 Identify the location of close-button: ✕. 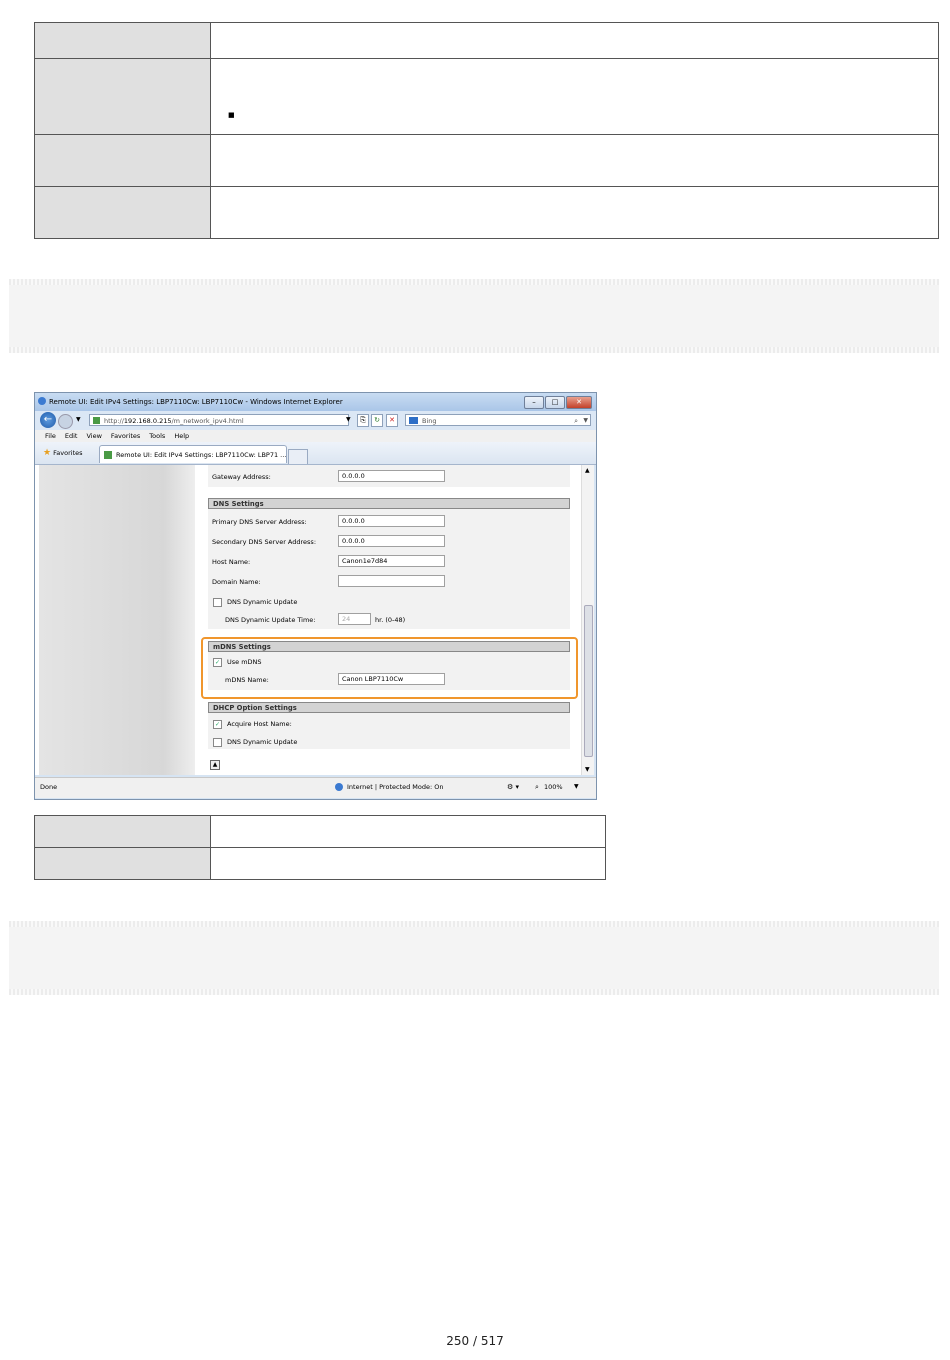
(579, 402).